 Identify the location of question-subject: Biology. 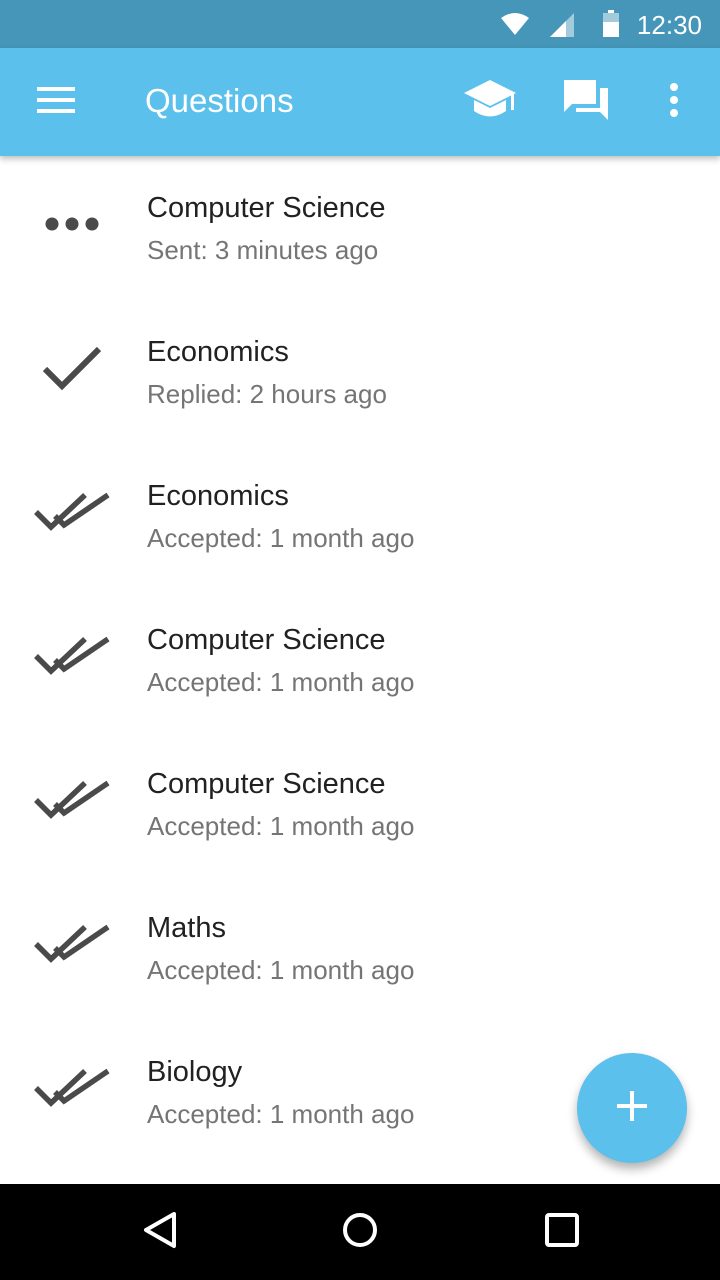
(195, 1072).